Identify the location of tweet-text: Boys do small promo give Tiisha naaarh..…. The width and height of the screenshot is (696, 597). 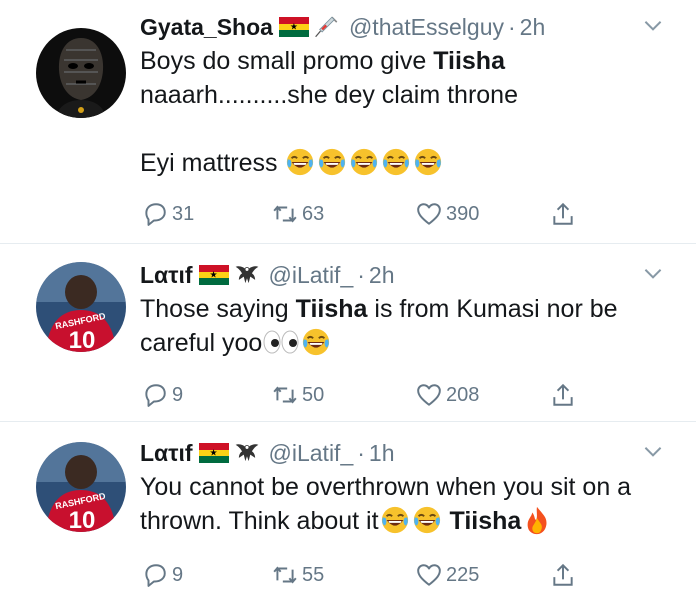
(329, 78).